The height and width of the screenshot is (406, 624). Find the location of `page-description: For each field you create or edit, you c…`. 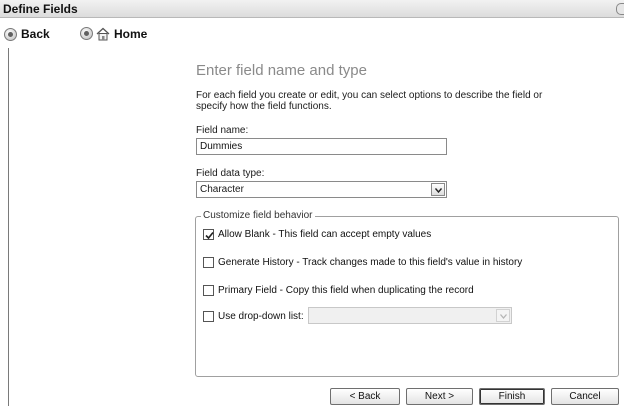

page-description: For each field you create or edit, you c… is located at coordinates (369, 101).